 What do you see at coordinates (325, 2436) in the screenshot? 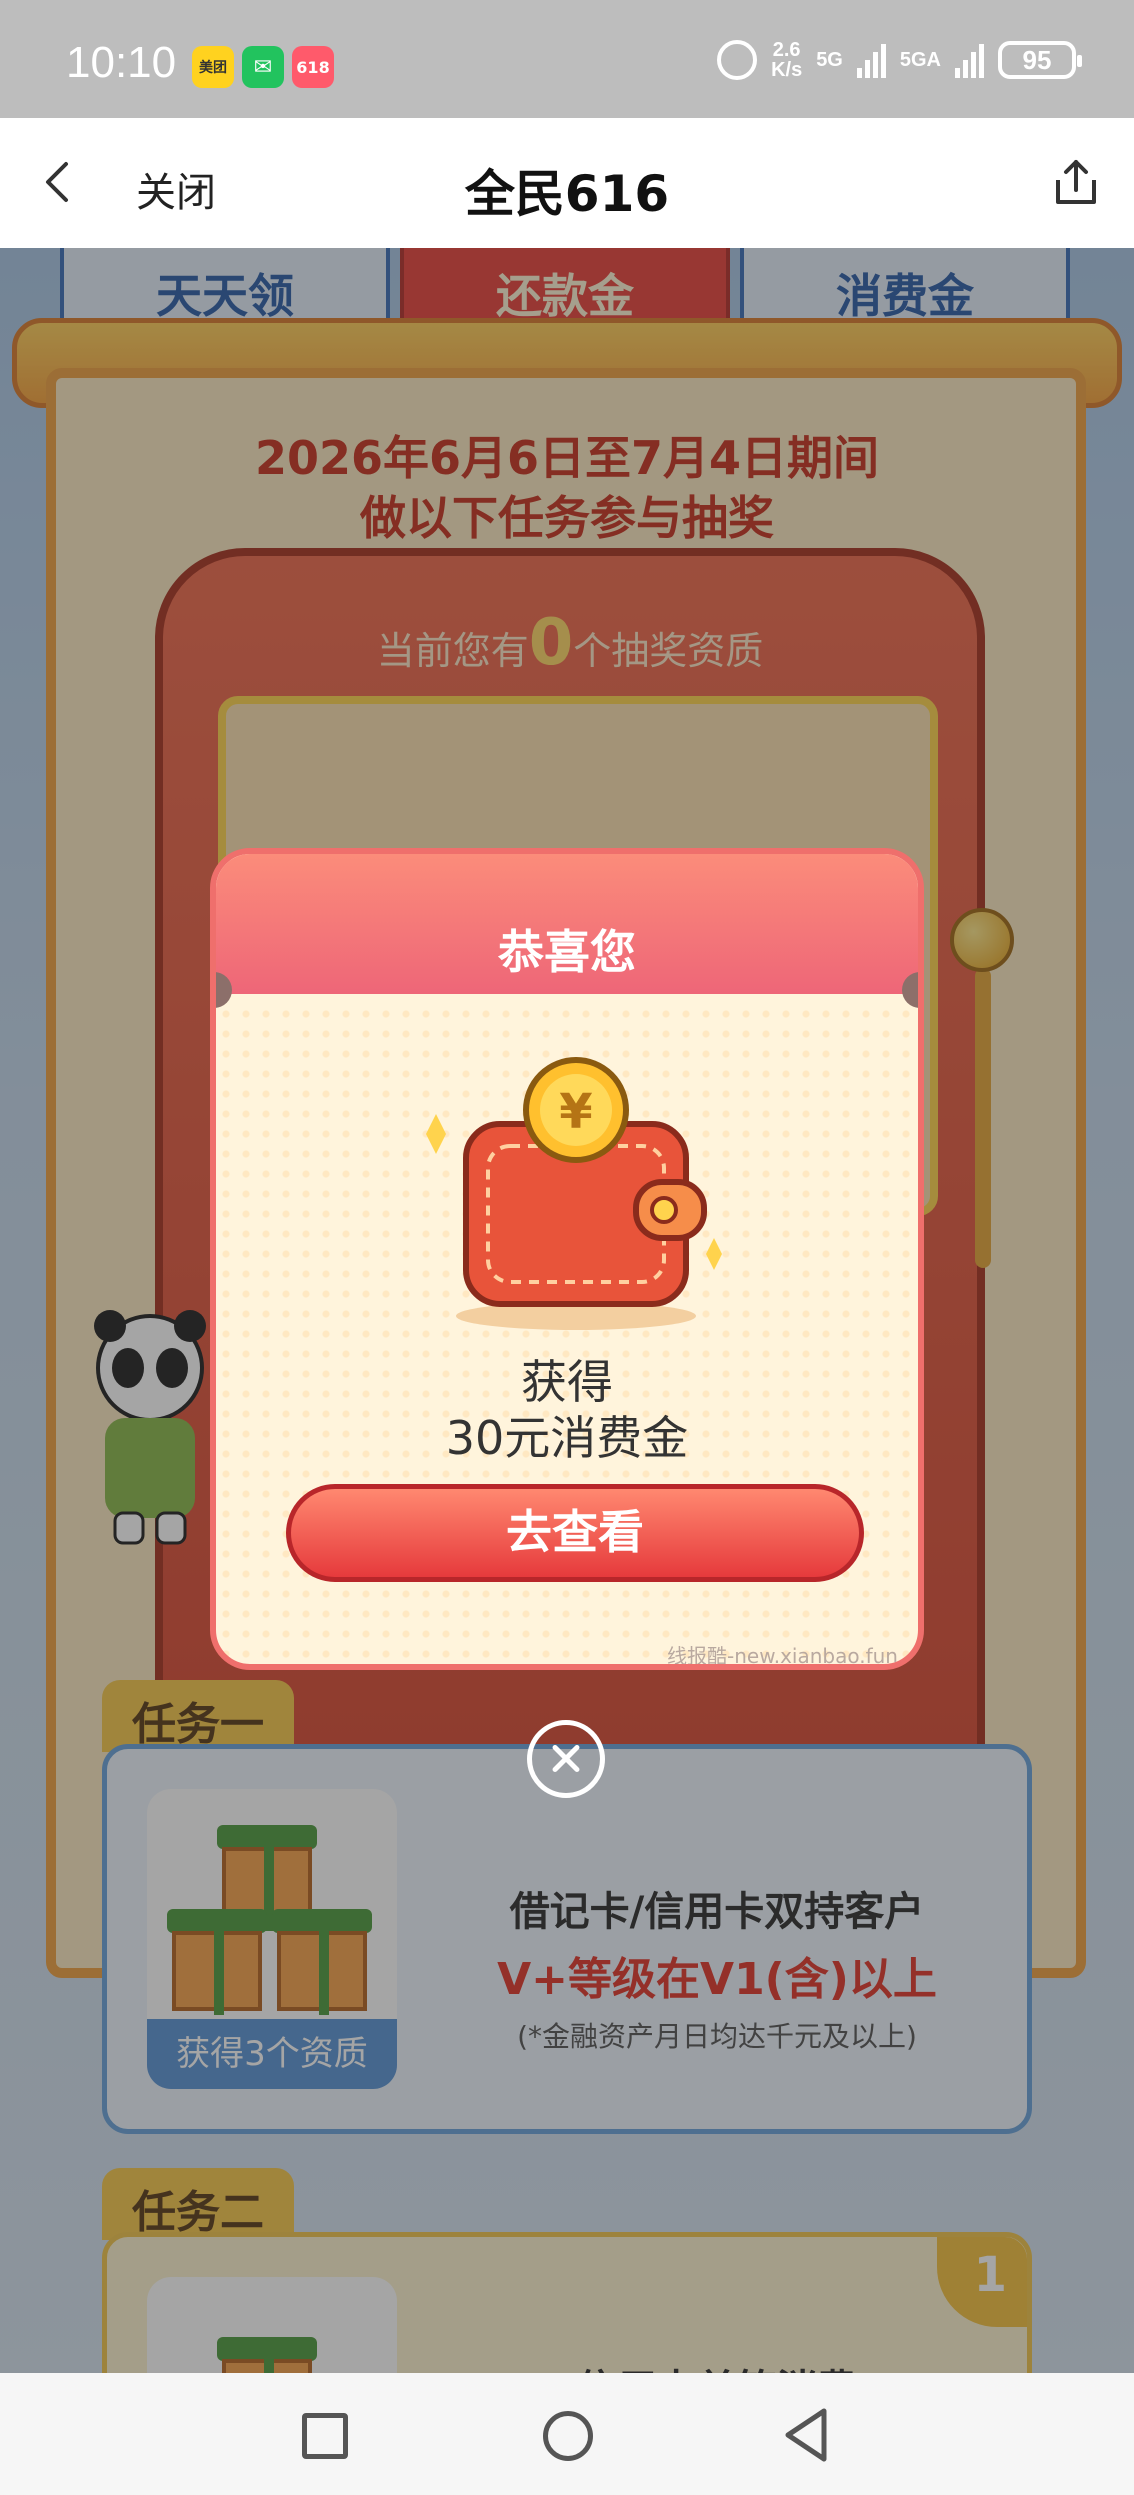
I see `recent-apps-icon` at bounding box center [325, 2436].